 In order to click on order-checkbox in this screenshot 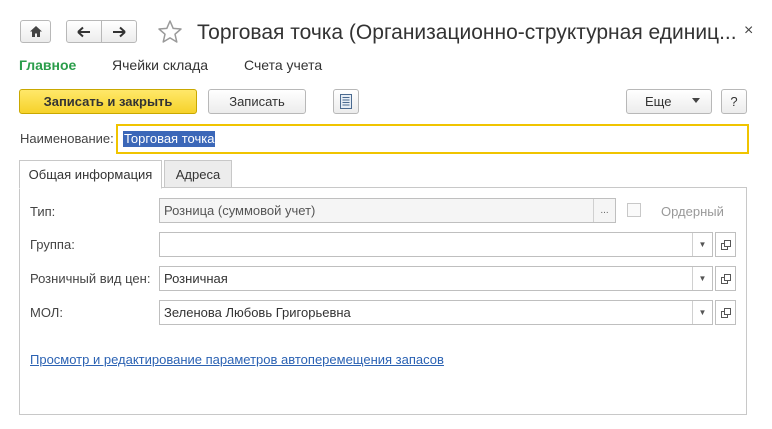, I will do `click(634, 210)`.